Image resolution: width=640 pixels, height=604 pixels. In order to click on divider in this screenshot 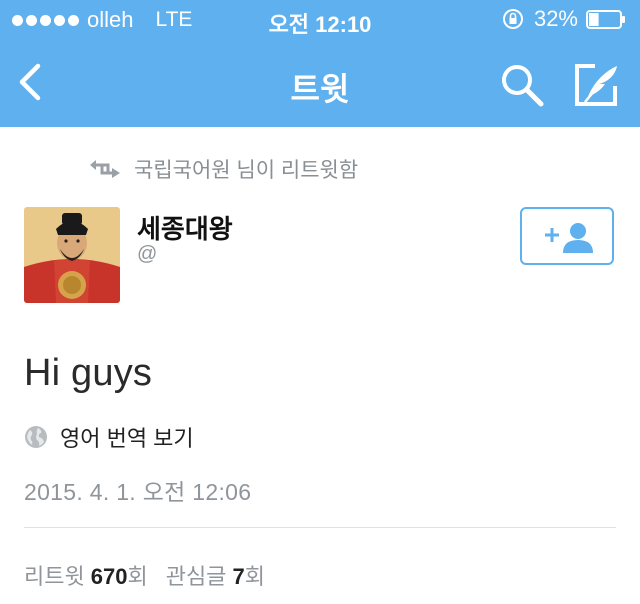, I will do `click(320, 527)`.